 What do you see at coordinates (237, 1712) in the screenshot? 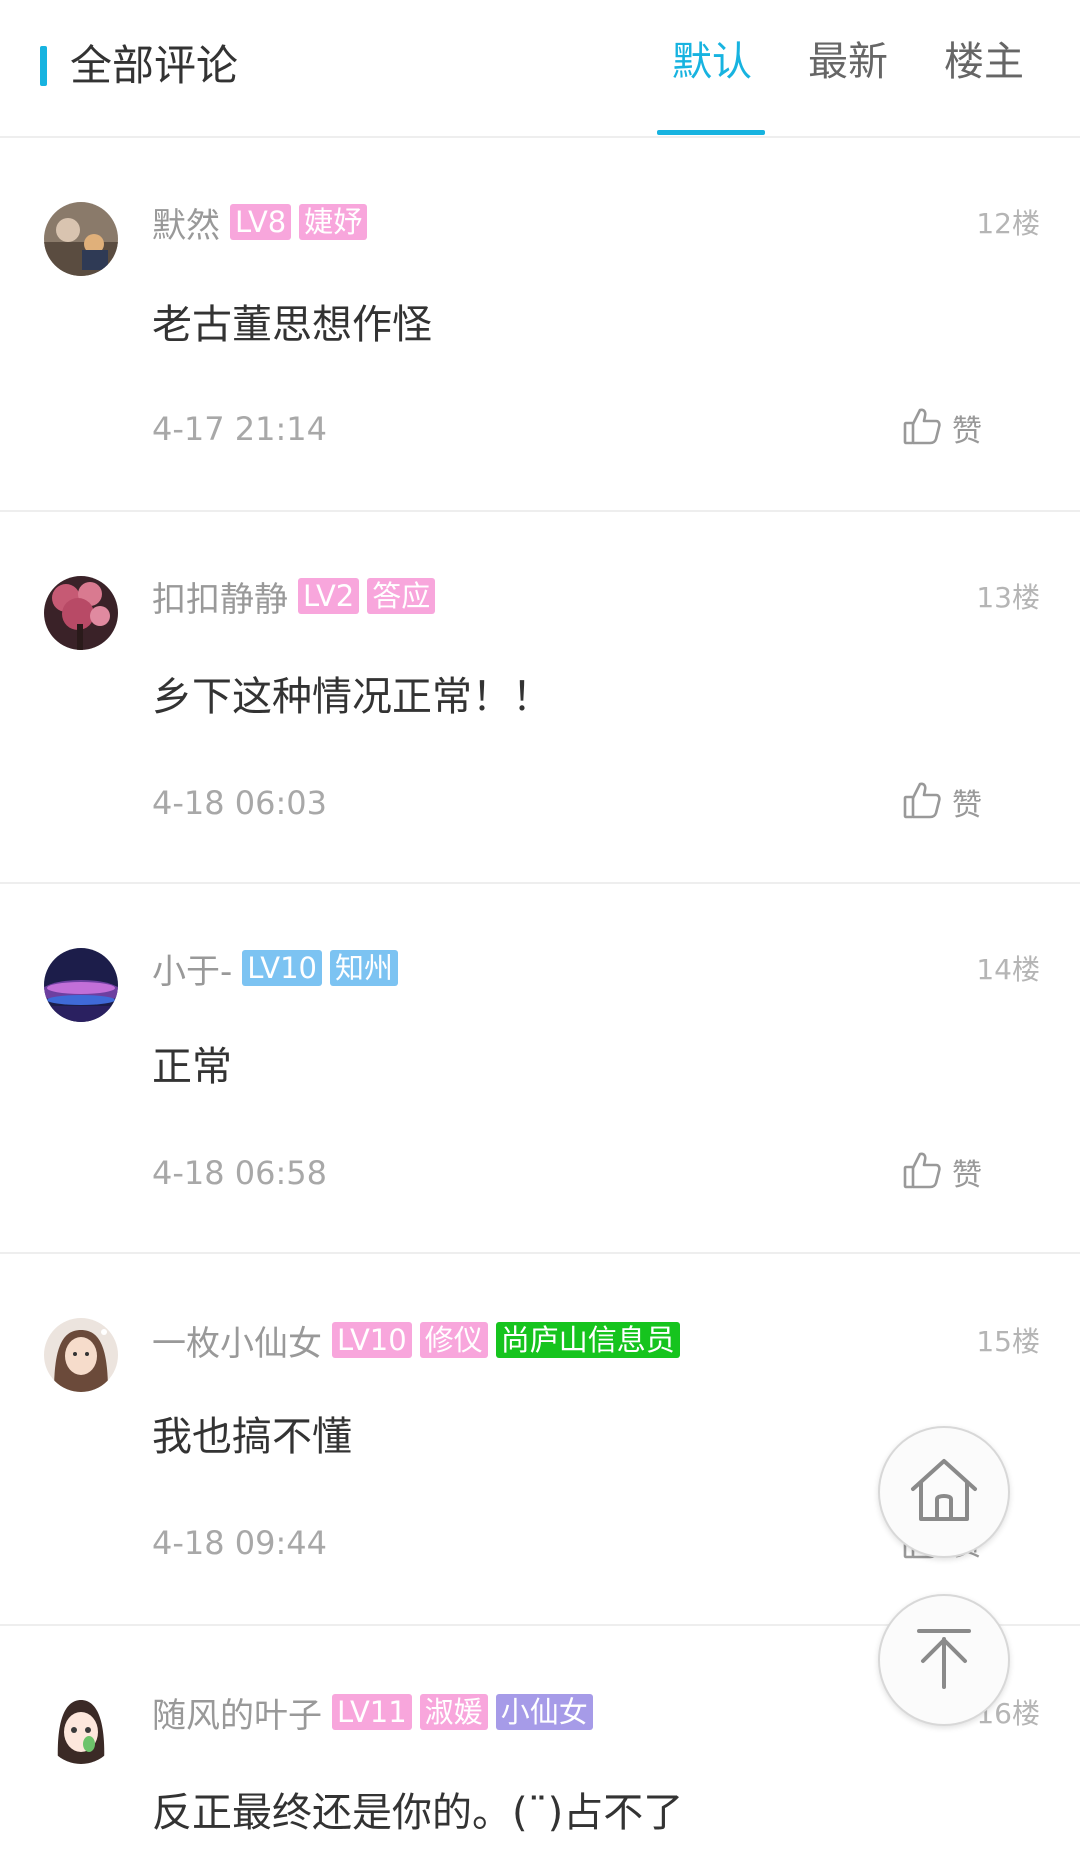
I see `username: 随风的叶子` at bounding box center [237, 1712].